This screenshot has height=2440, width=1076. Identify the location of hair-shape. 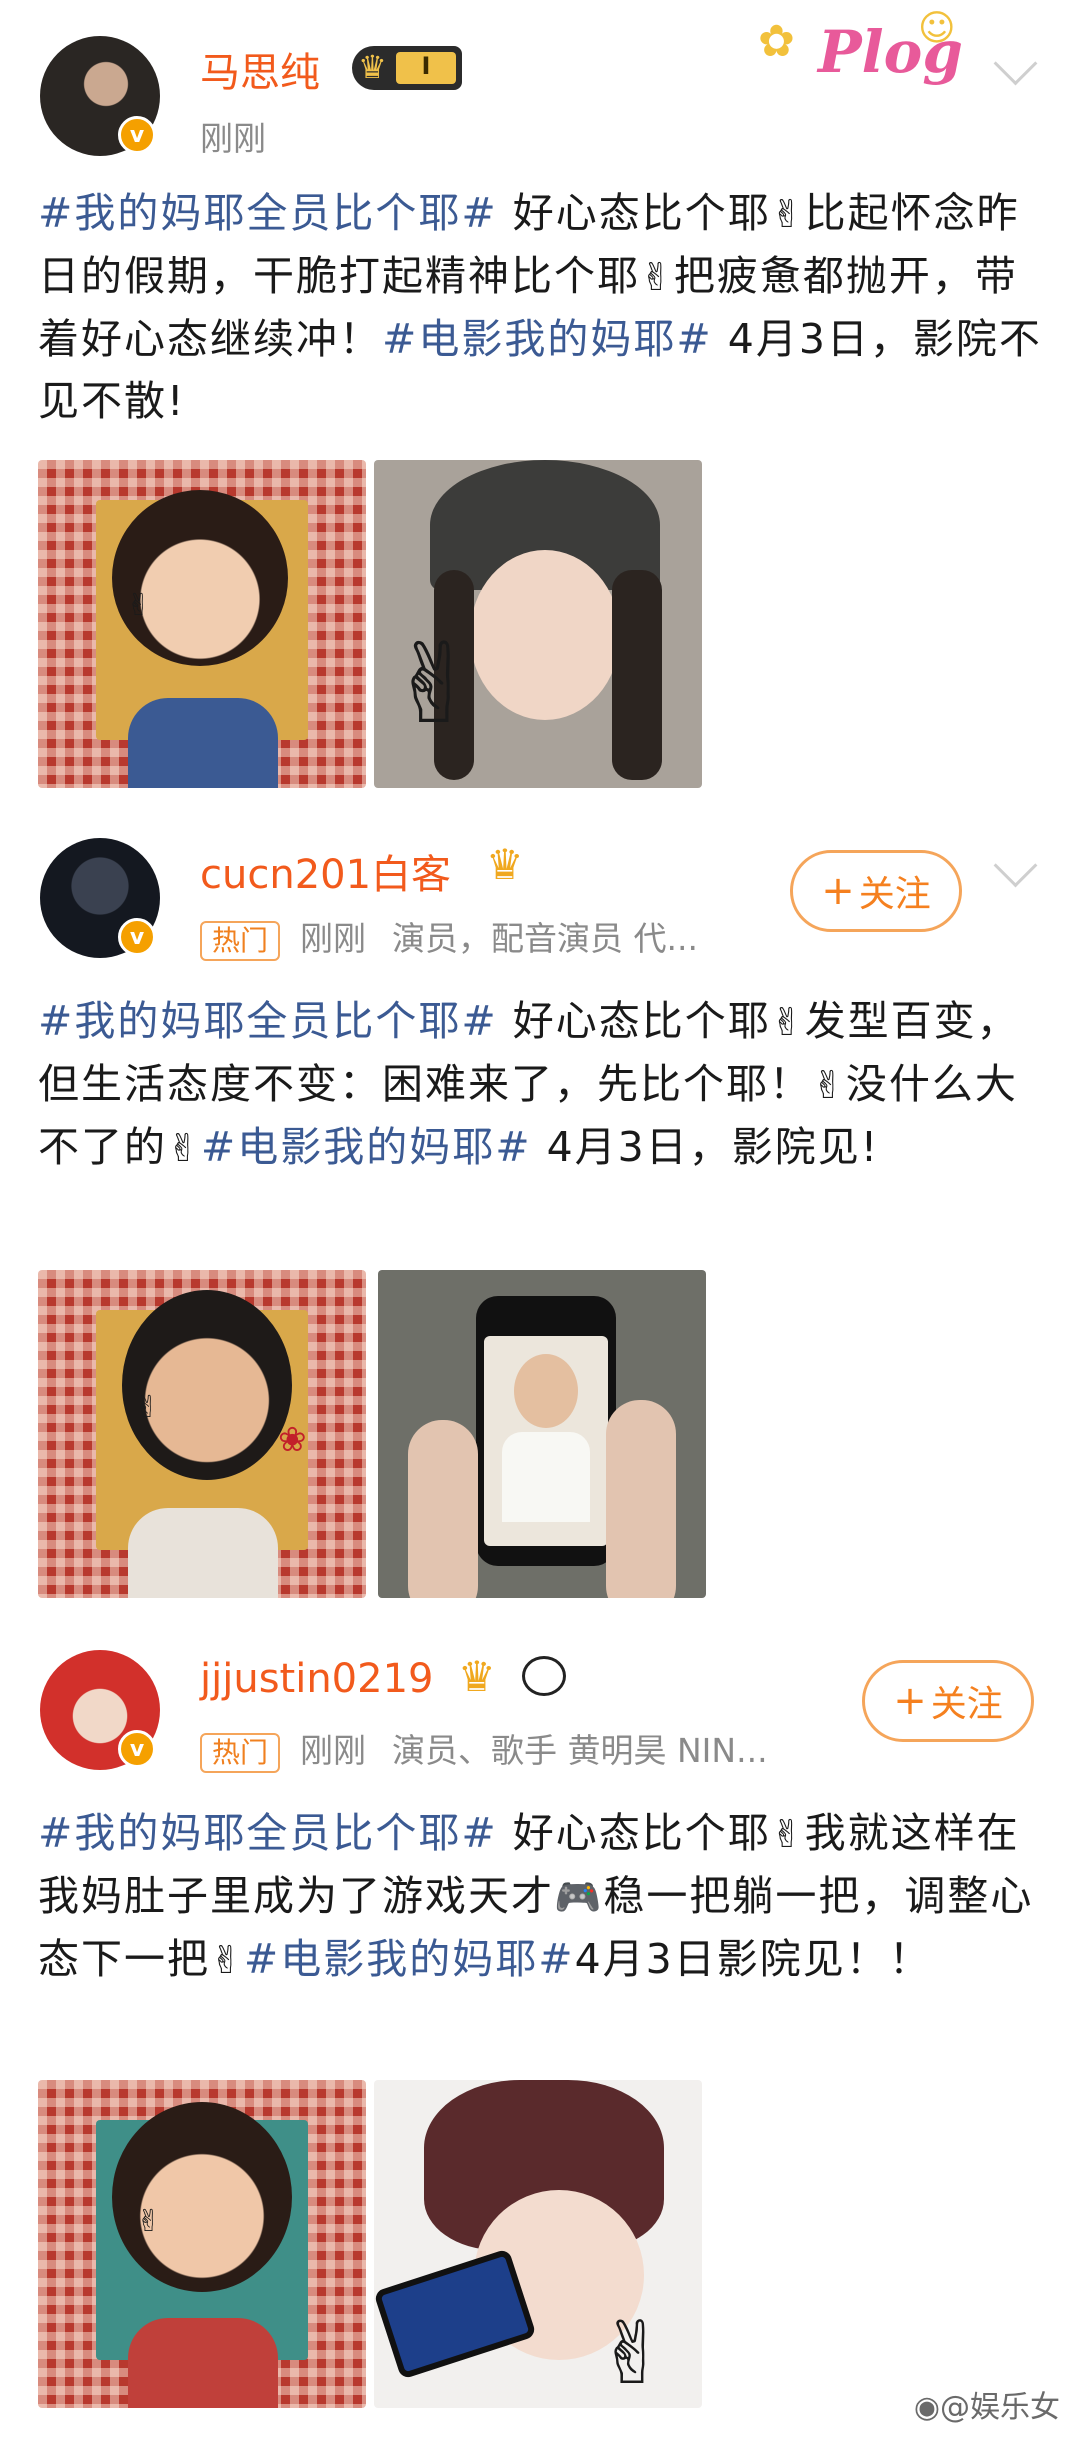
(637, 675).